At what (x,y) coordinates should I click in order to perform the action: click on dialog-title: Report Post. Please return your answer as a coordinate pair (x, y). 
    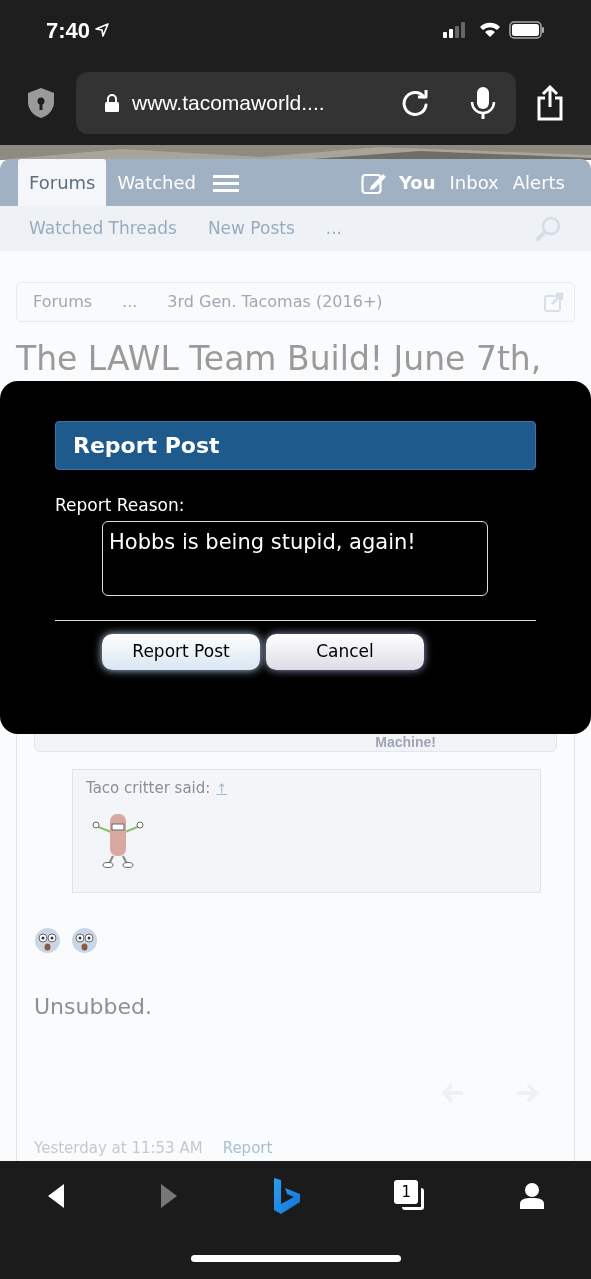
    Looking at the image, I should click on (295, 445).